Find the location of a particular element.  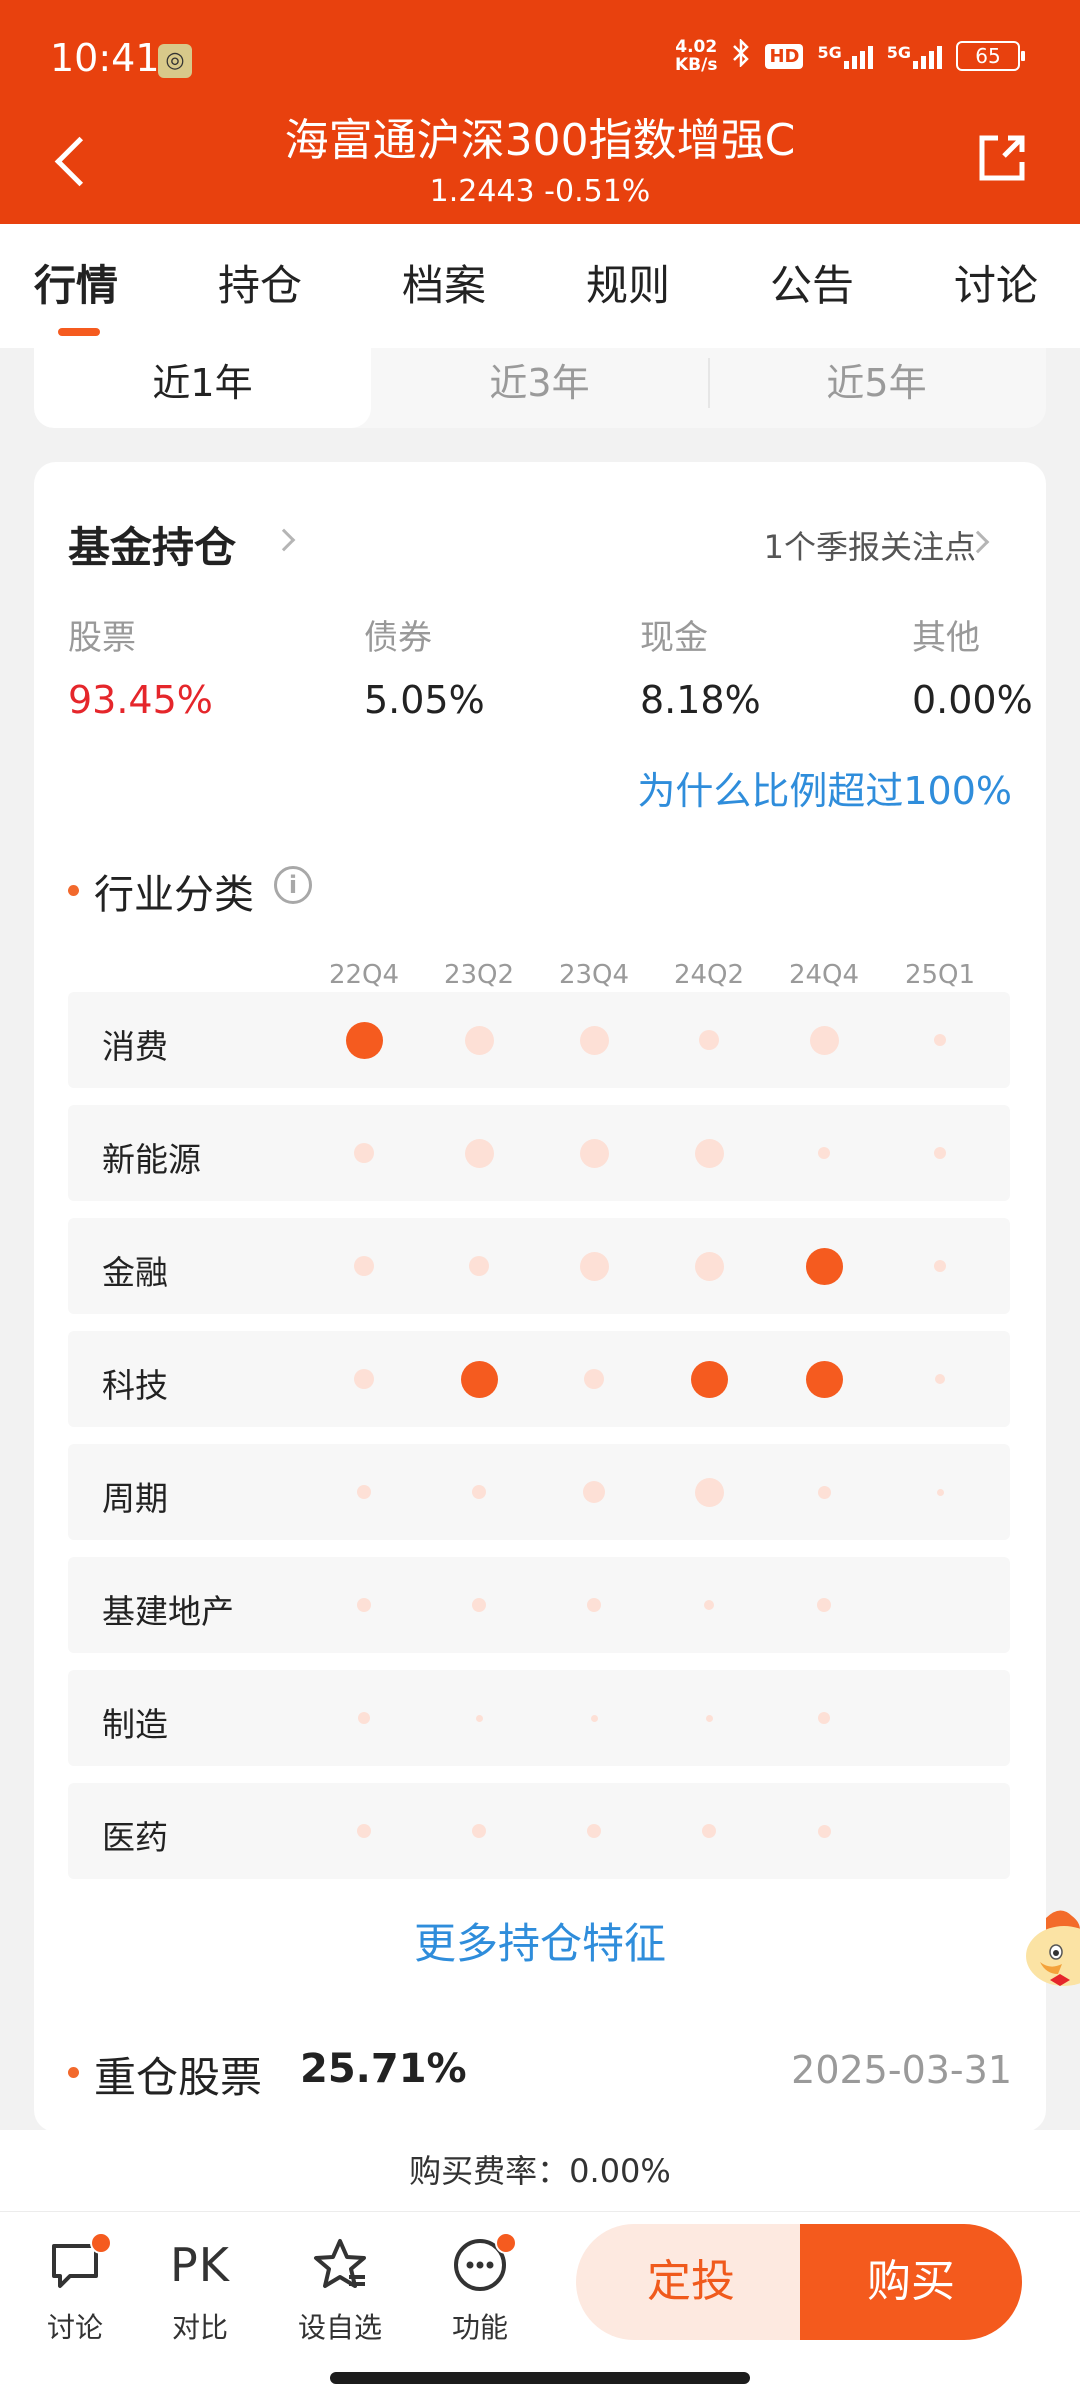

why-over-100-link: 为什么比例超过100% is located at coordinates (824, 787).